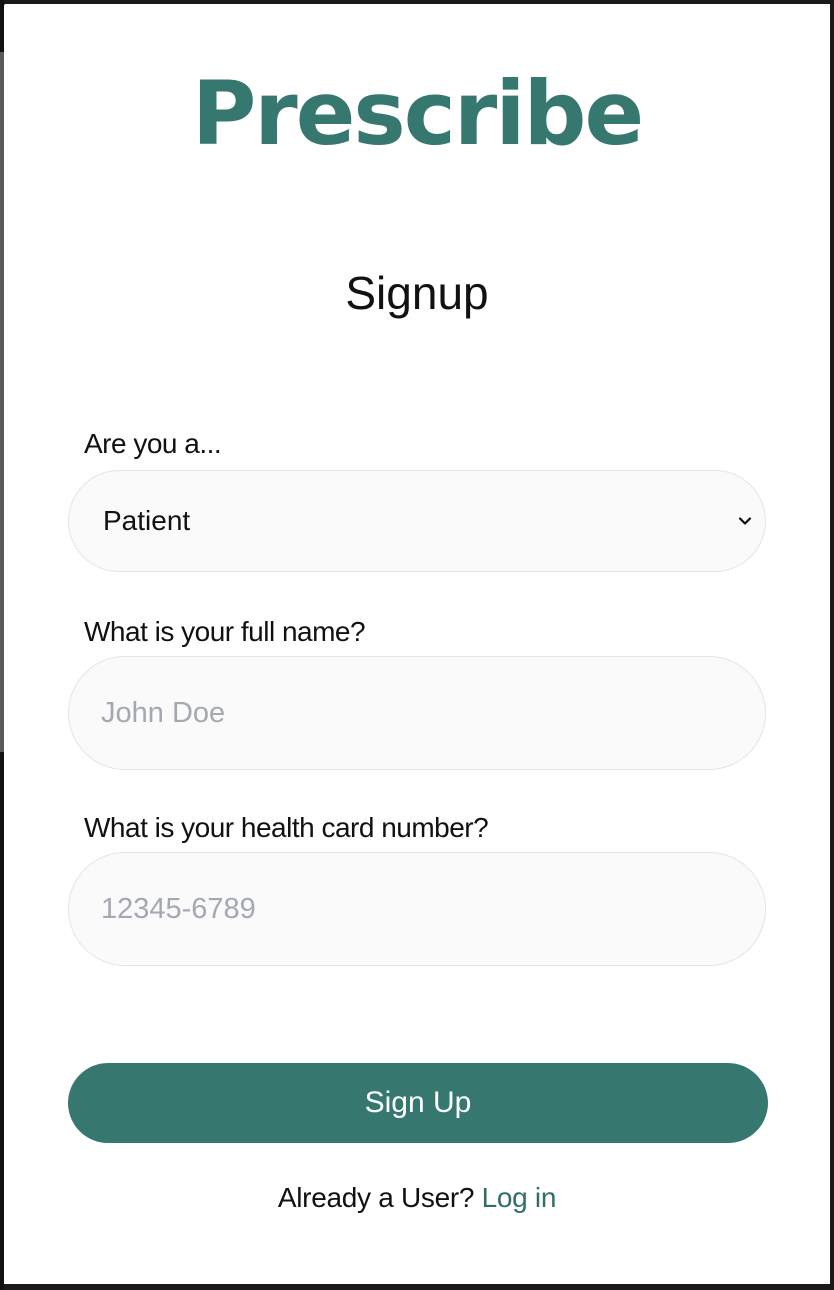 The image size is (834, 1290). What do you see at coordinates (411, 713) in the screenshot?
I see `full-name-input` at bounding box center [411, 713].